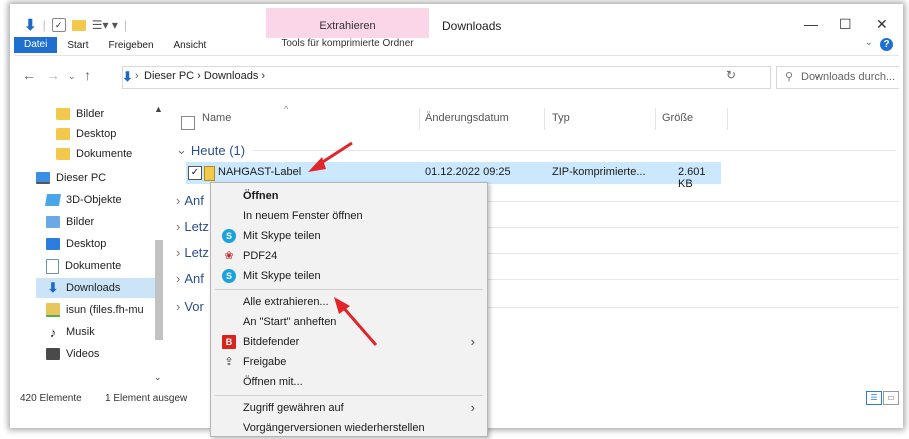  I want to click on sidebar-item-label: Dieser PC, so click(81, 178).